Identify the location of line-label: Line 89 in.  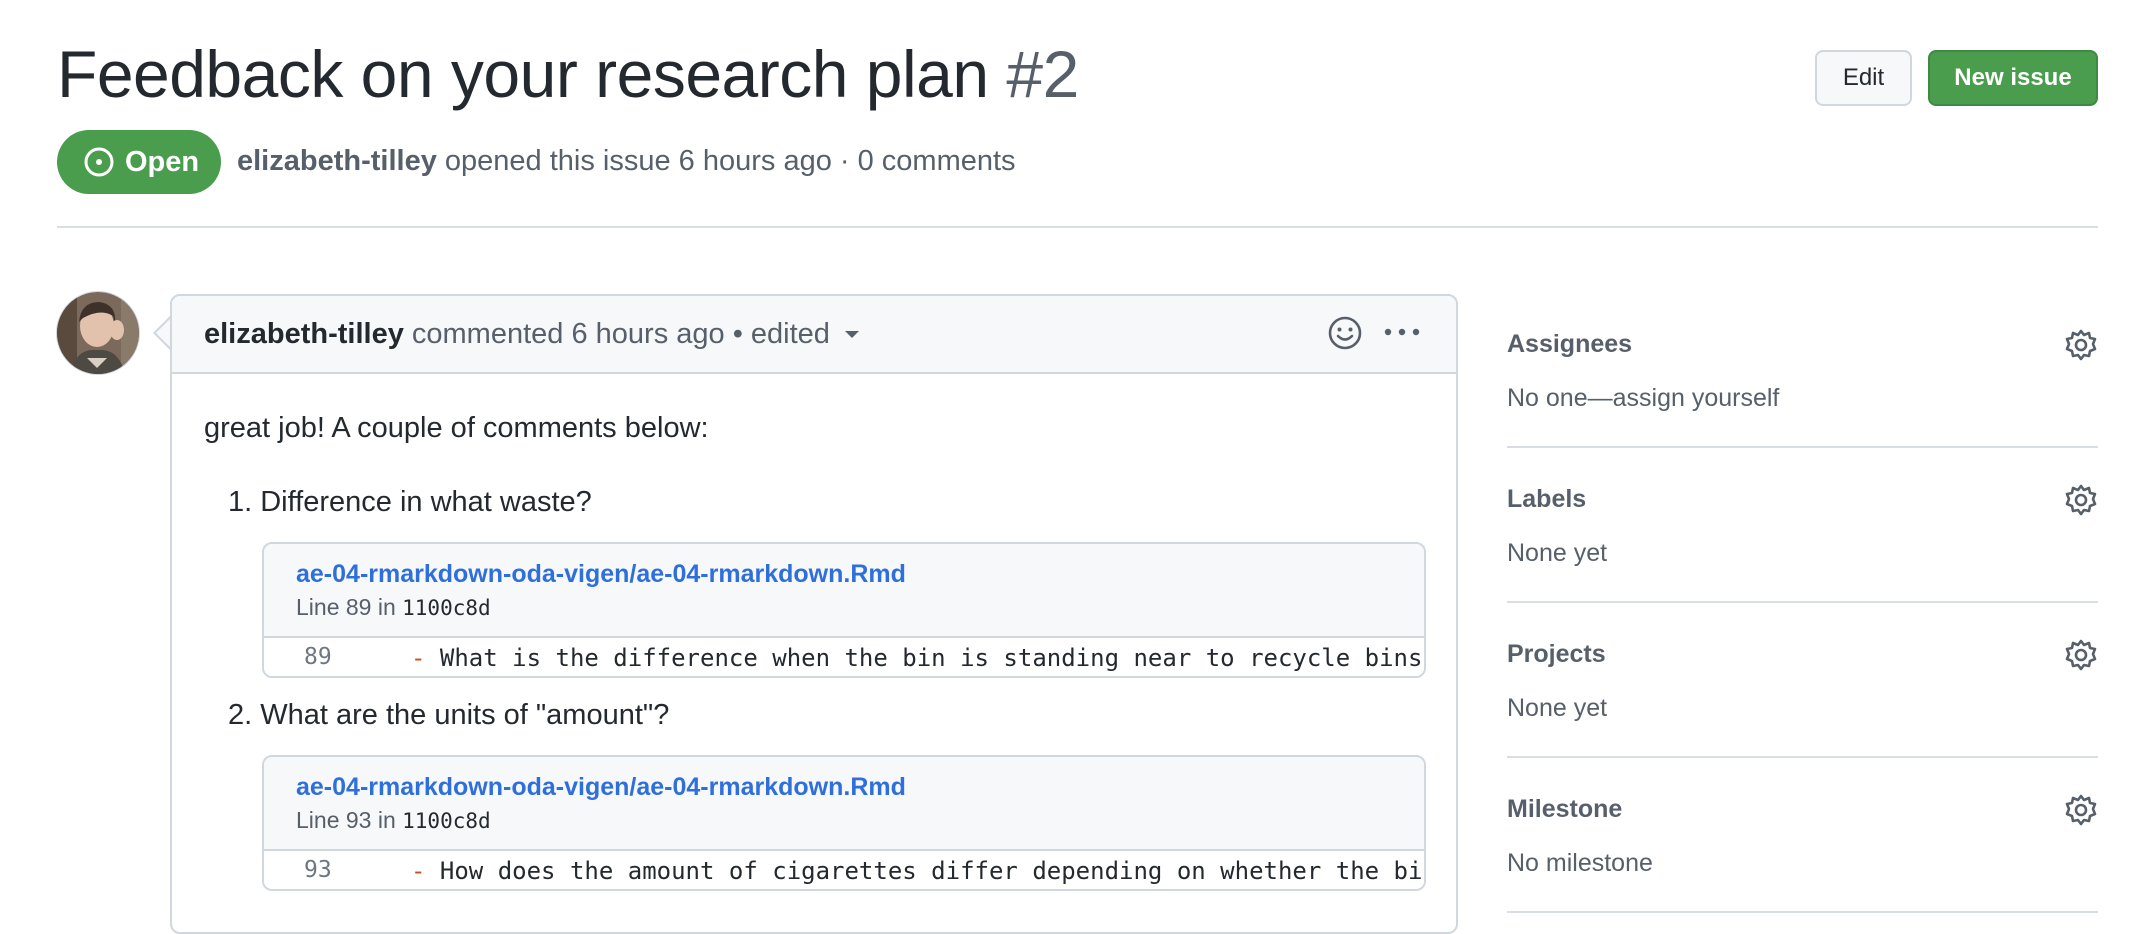
(346, 607).